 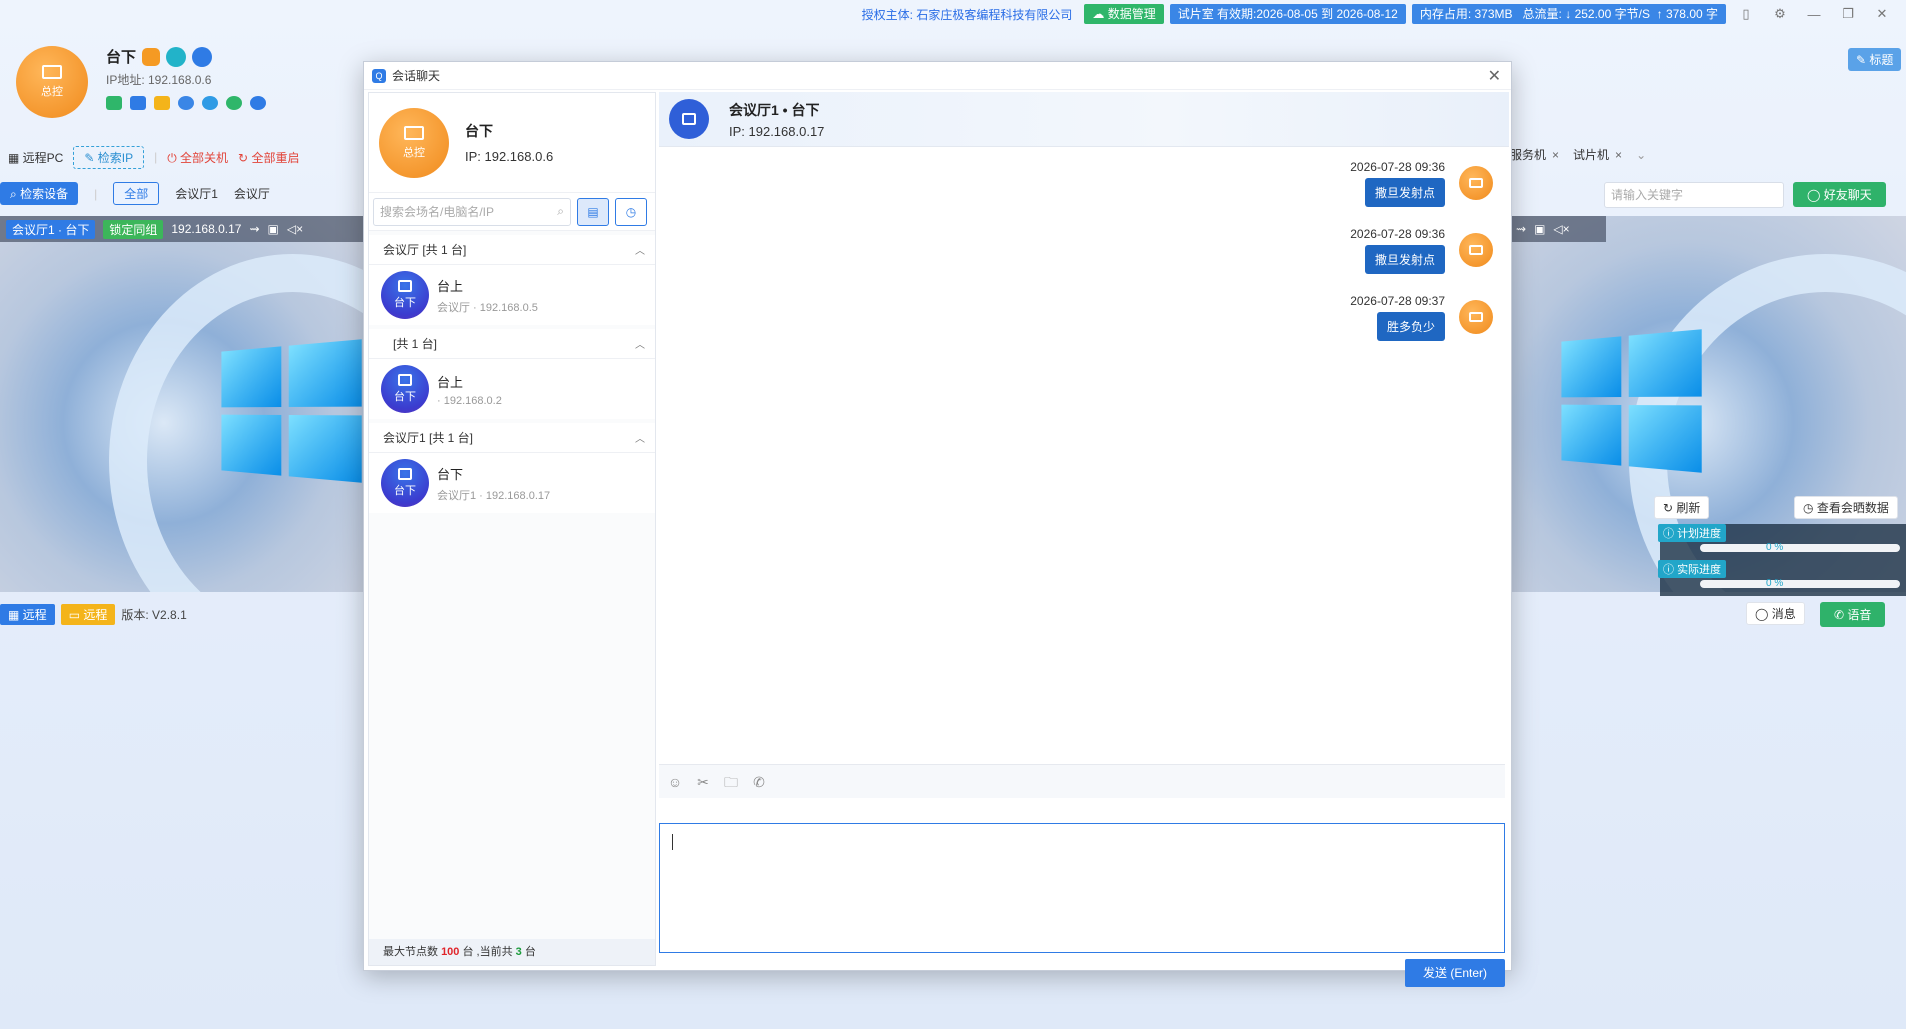 I want to click on search-ip-label: 检索IP, so click(x=115, y=157).